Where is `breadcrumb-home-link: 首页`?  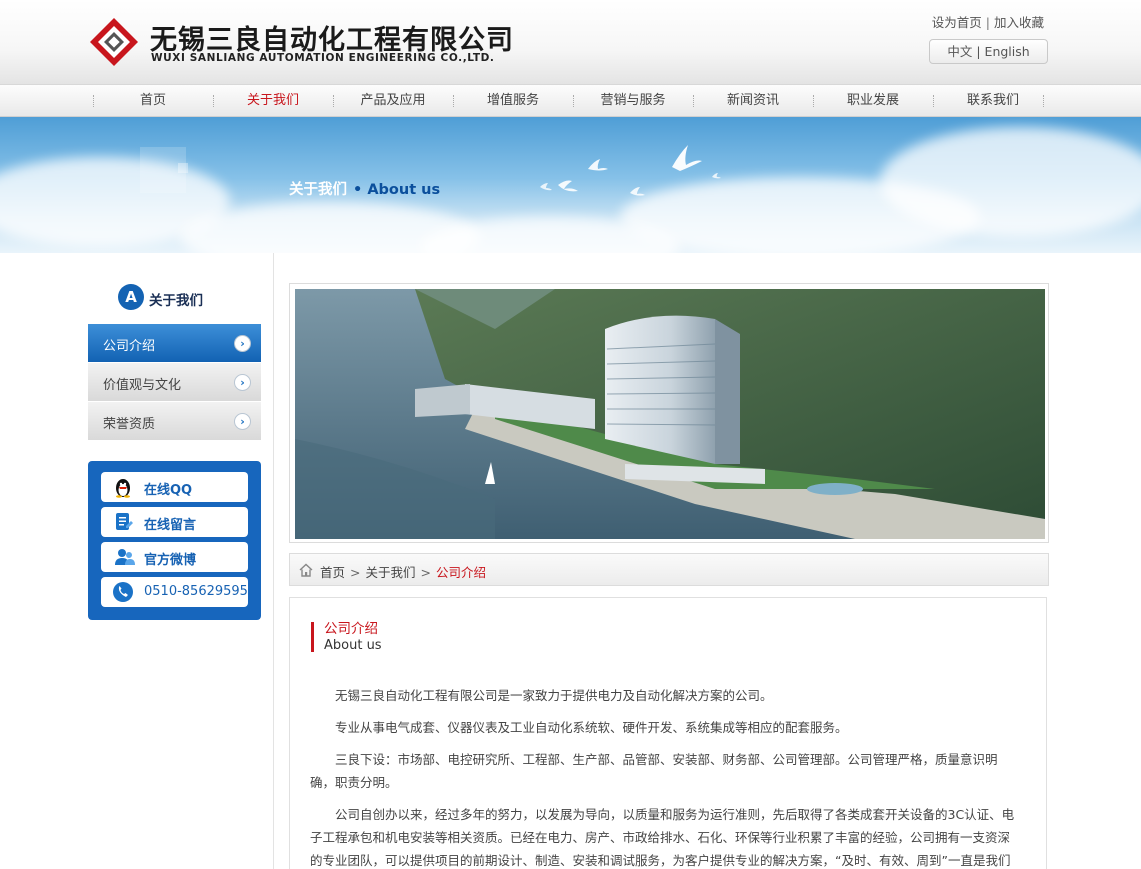
breadcrumb-home-link: 首页 is located at coordinates (332, 572).